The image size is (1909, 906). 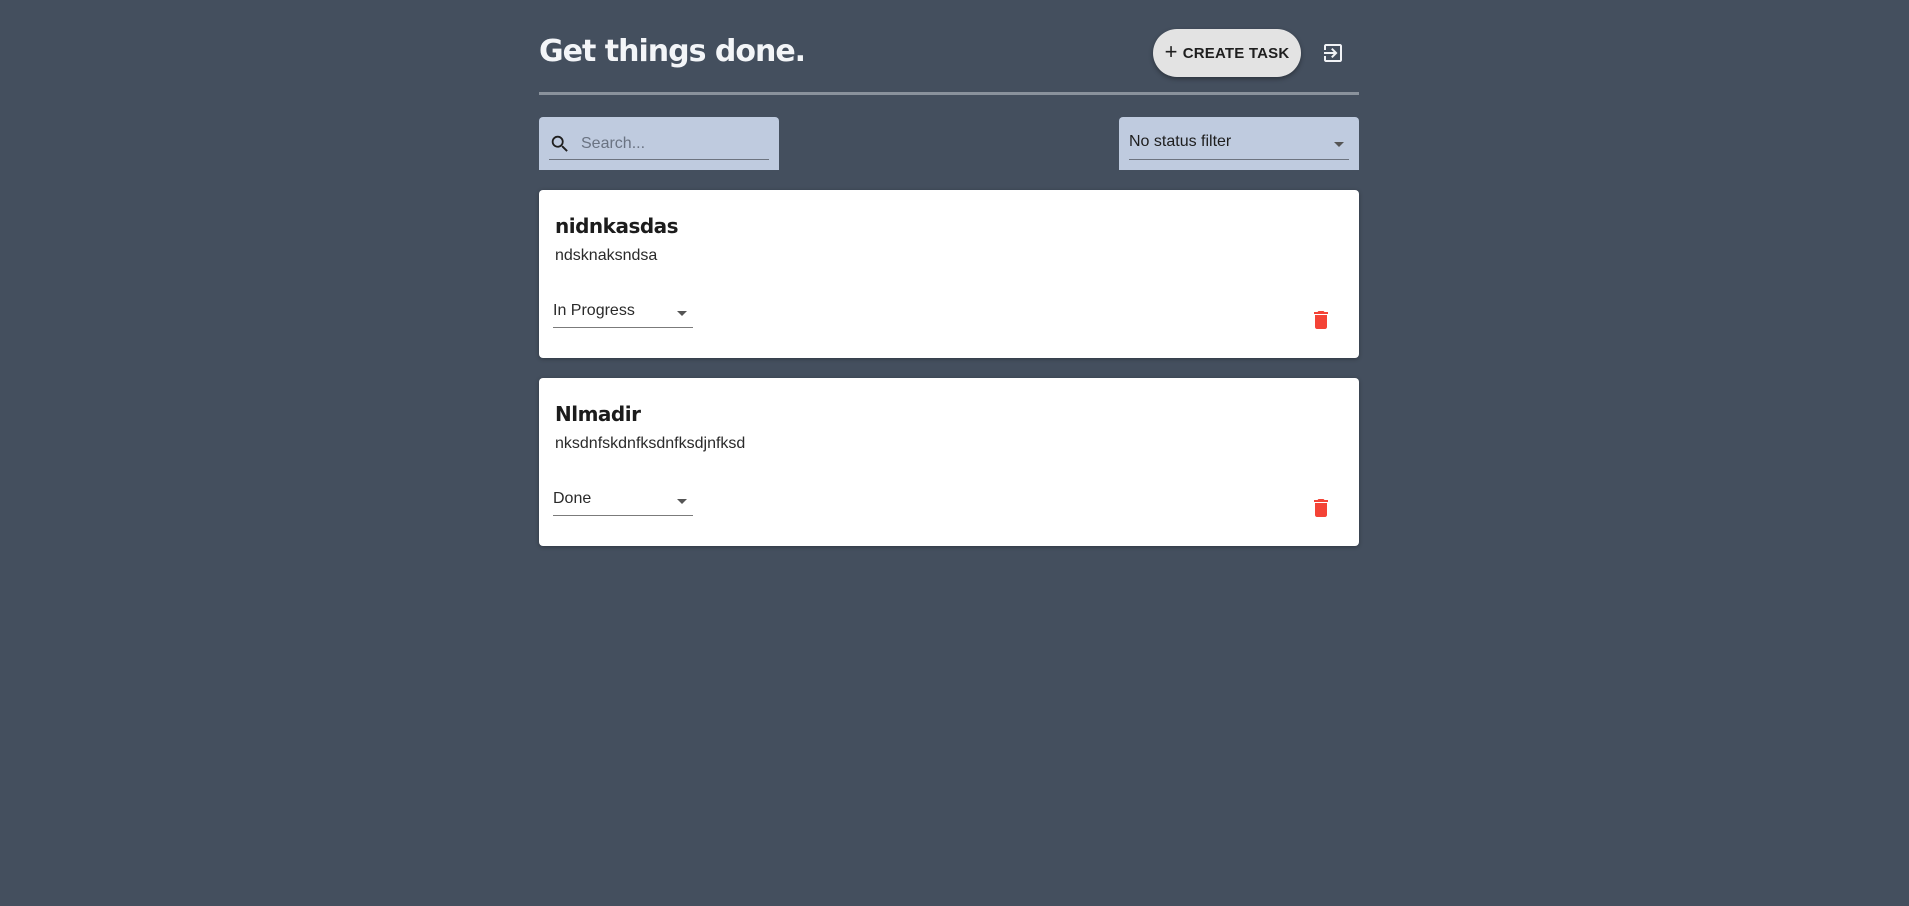 What do you see at coordinates (559, 143) in the screenshot?
I see `search-icon` at bounding box center [559, 143].